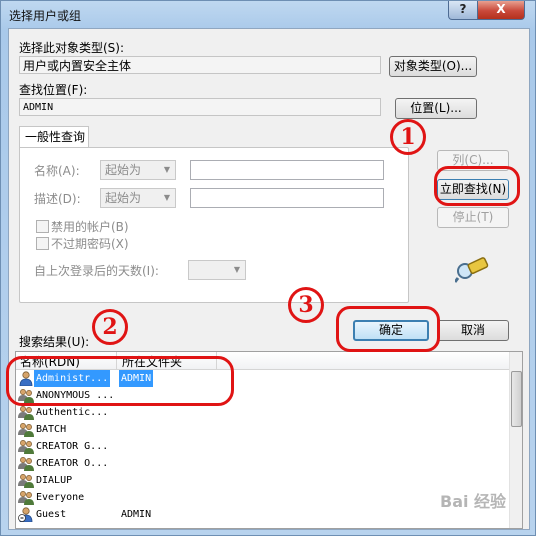  Describe the element at coordinates (90, 244) in the screenshot. I see `no-expire-password-label: 不过期密码(X)` at that location.